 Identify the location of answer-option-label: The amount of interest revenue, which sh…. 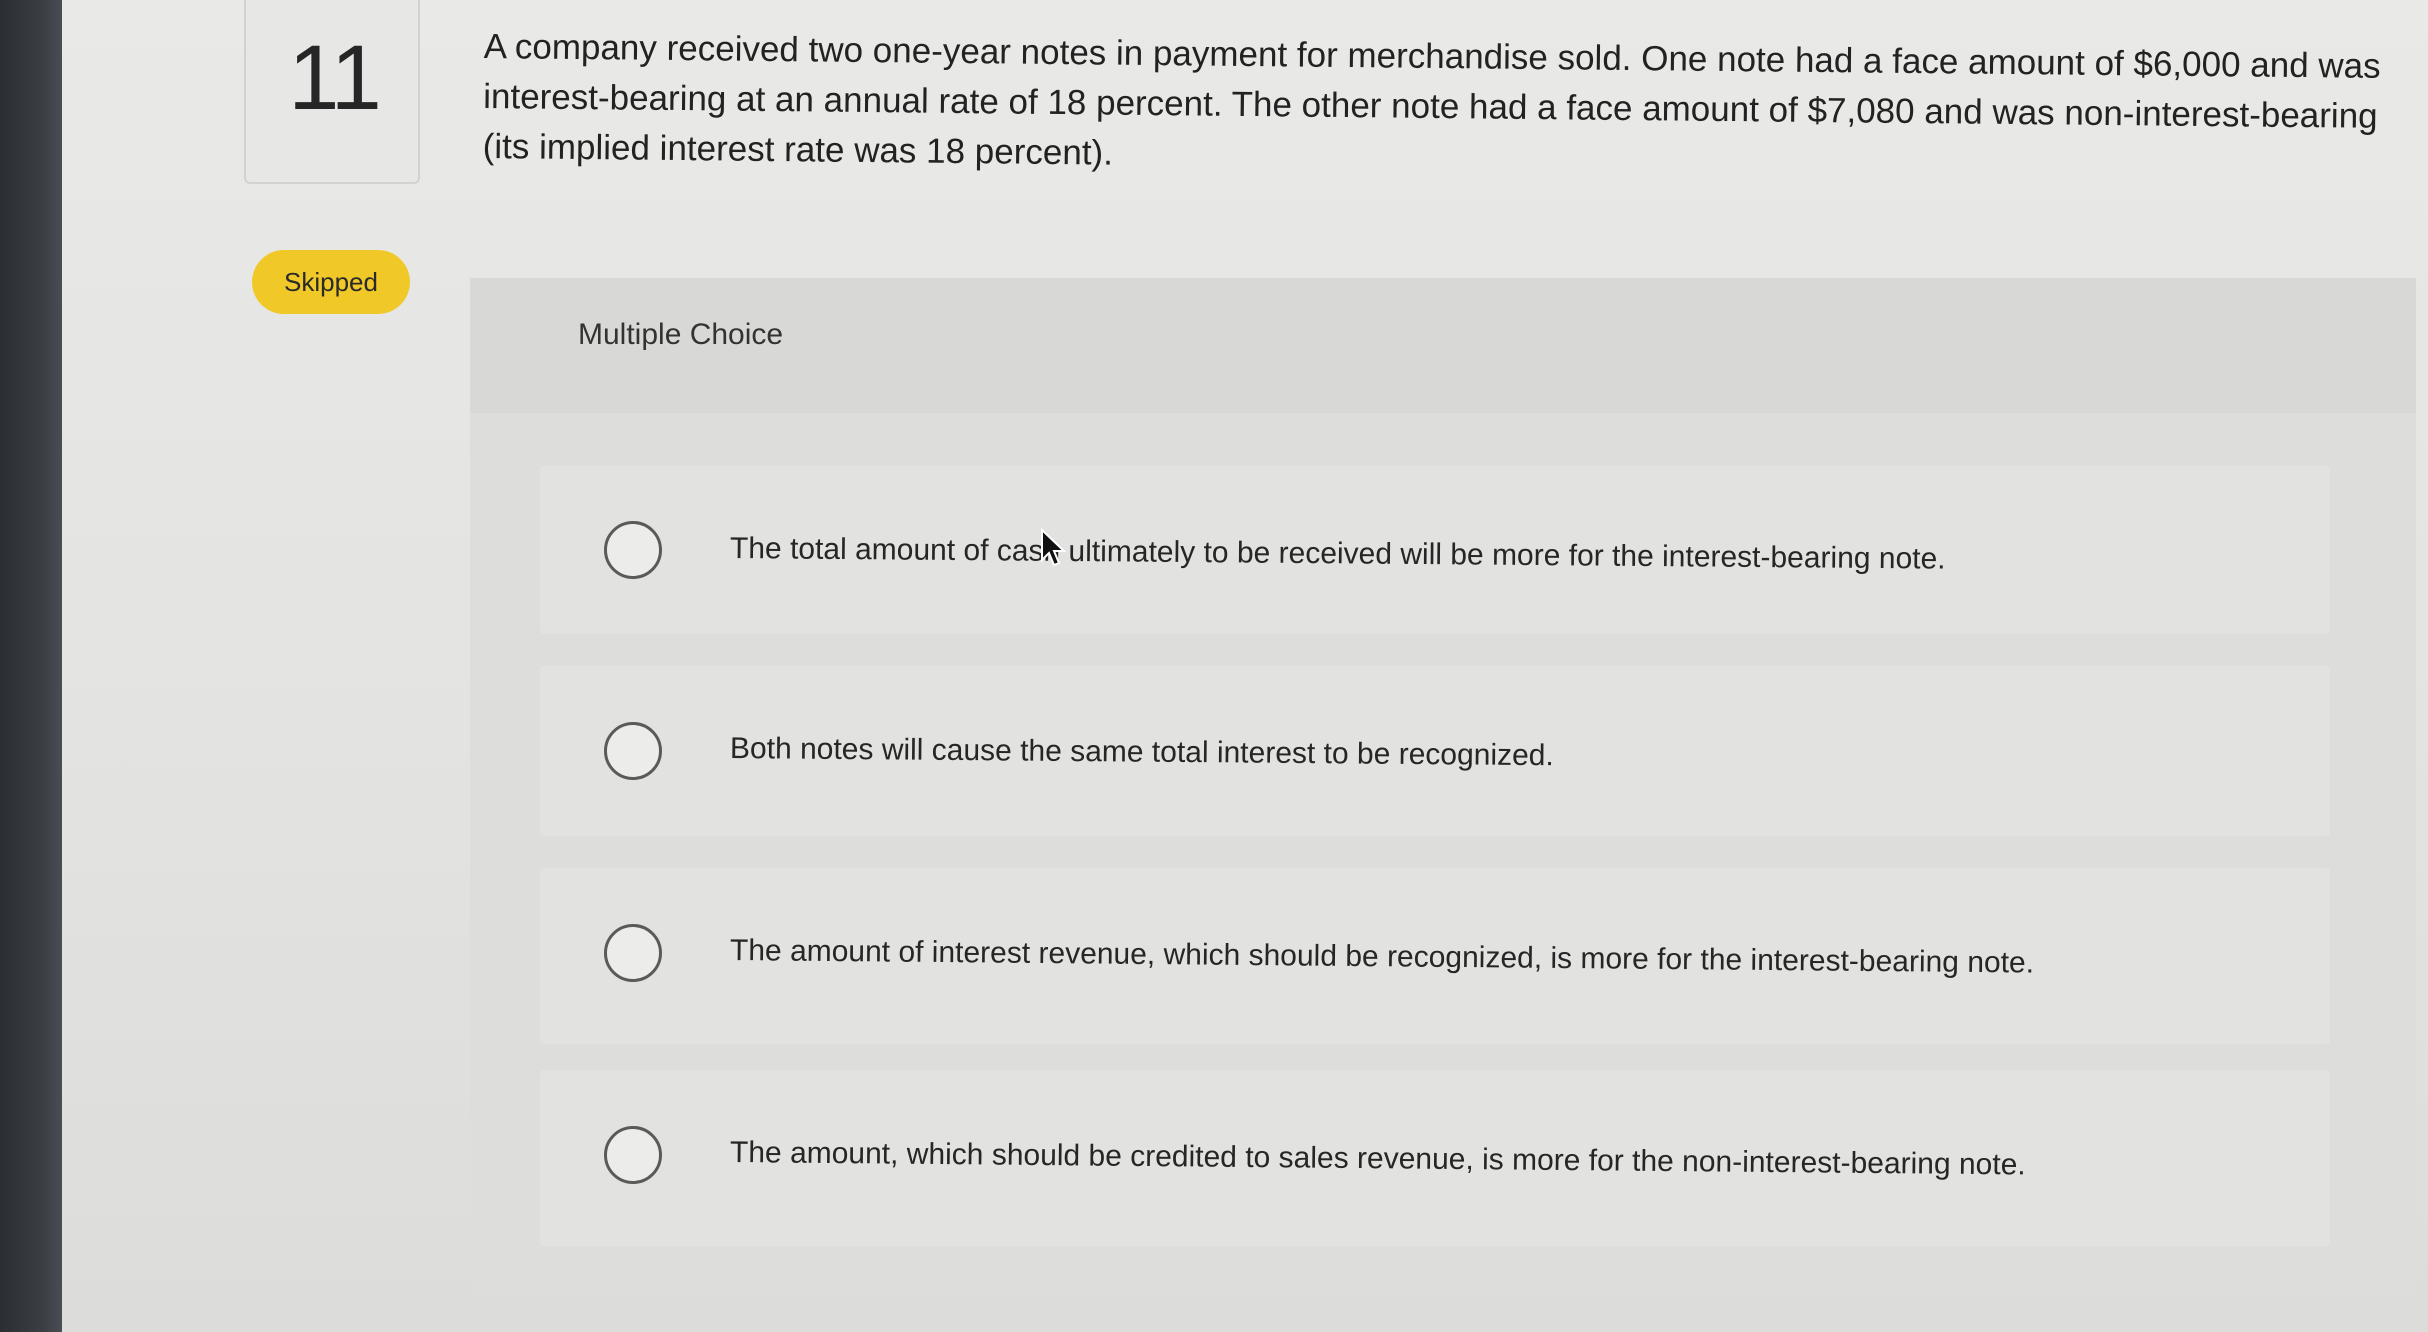
(1382, 957).